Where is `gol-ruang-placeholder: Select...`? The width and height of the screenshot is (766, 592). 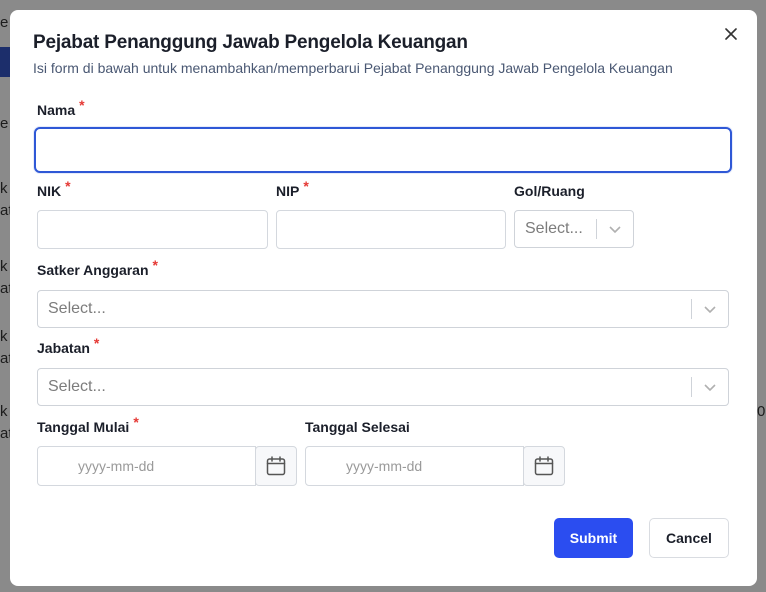
gol-ruang-placeholder: Select... is located at coordinates (554, 228).